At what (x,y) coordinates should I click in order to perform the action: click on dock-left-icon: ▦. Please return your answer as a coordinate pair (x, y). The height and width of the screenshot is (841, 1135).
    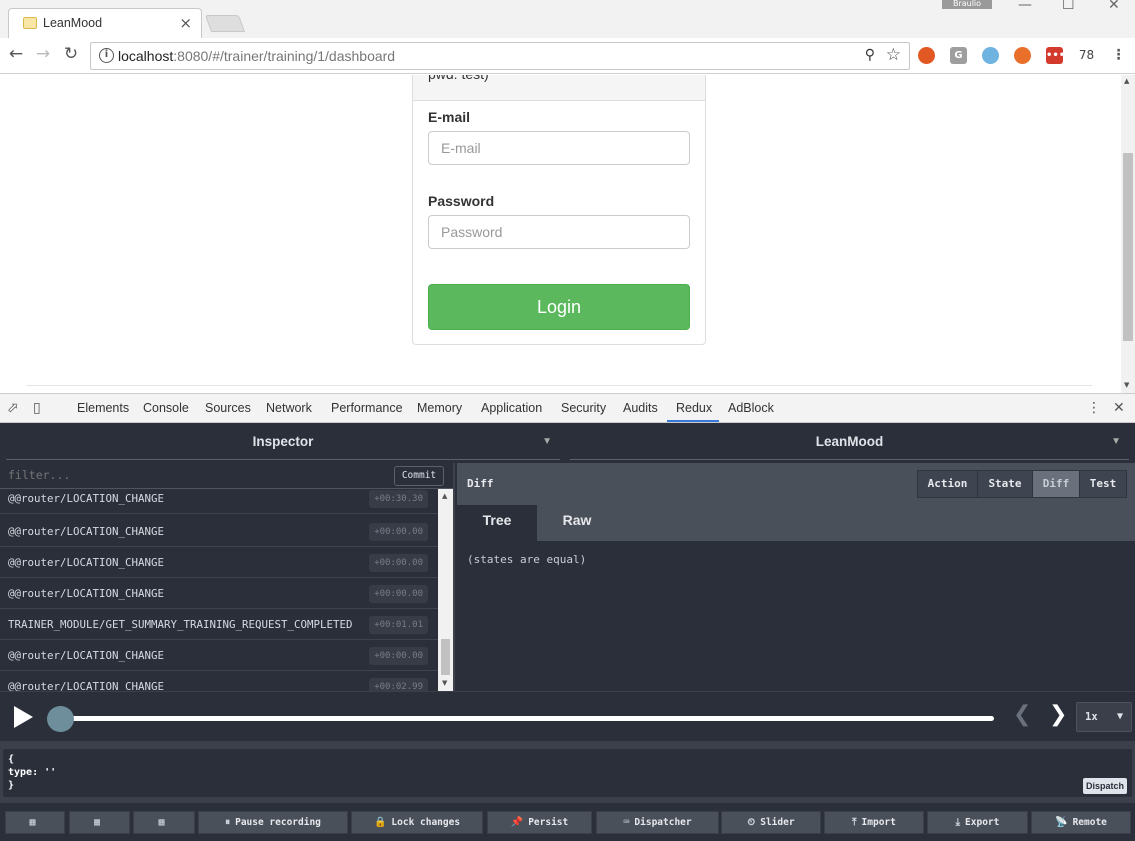
    Looking at the image, I should click on (32, 822).